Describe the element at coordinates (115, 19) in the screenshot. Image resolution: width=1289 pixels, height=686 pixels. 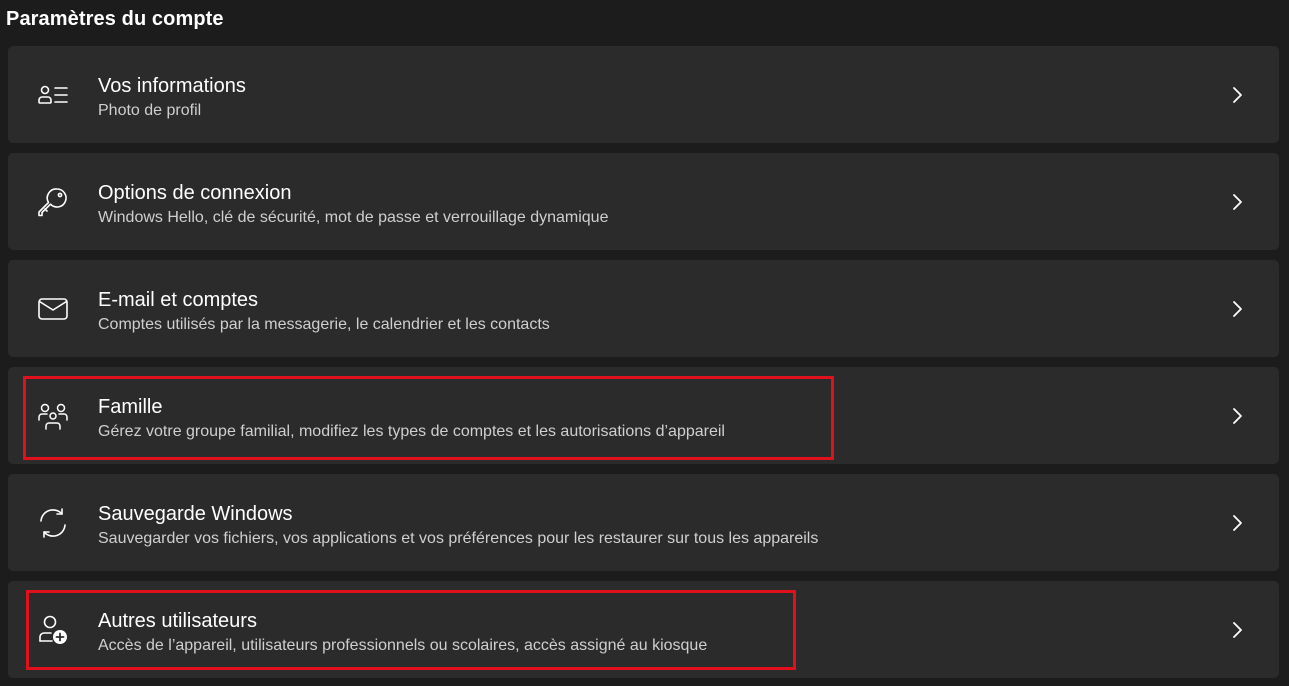
I see `section-title: Paramètres du compte` at that location.